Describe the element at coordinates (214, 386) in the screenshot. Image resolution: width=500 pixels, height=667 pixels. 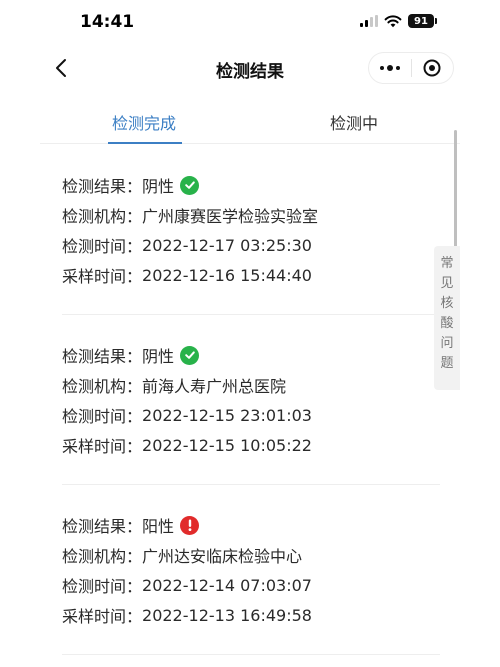
I see `institution-value: 前海人寿广州总医院` at that location.